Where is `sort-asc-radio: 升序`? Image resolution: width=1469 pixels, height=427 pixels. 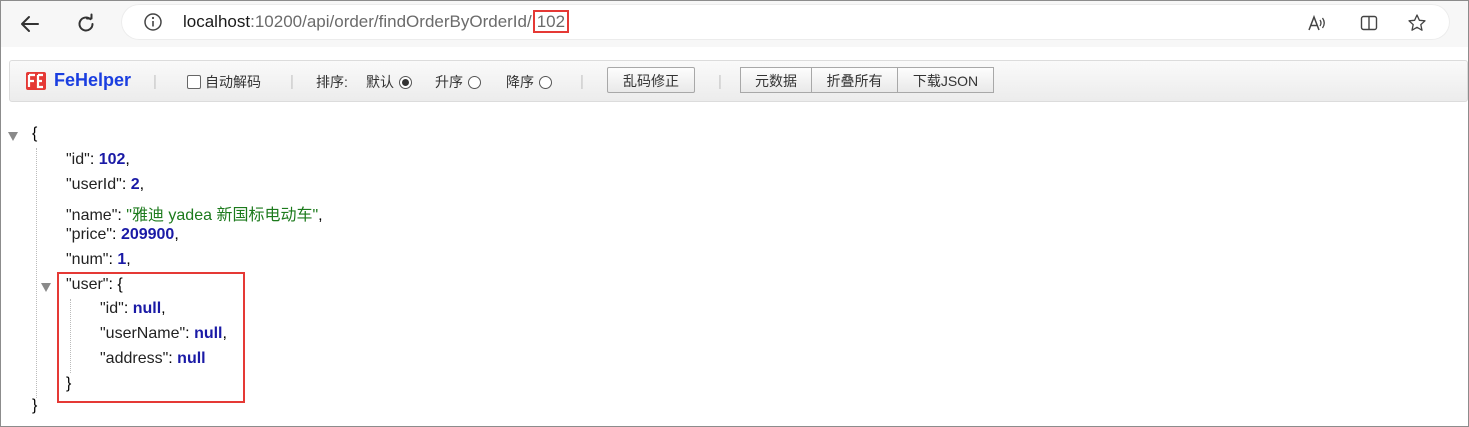 sort-asc-radio: 升序 is located at coordinates (458, 82).